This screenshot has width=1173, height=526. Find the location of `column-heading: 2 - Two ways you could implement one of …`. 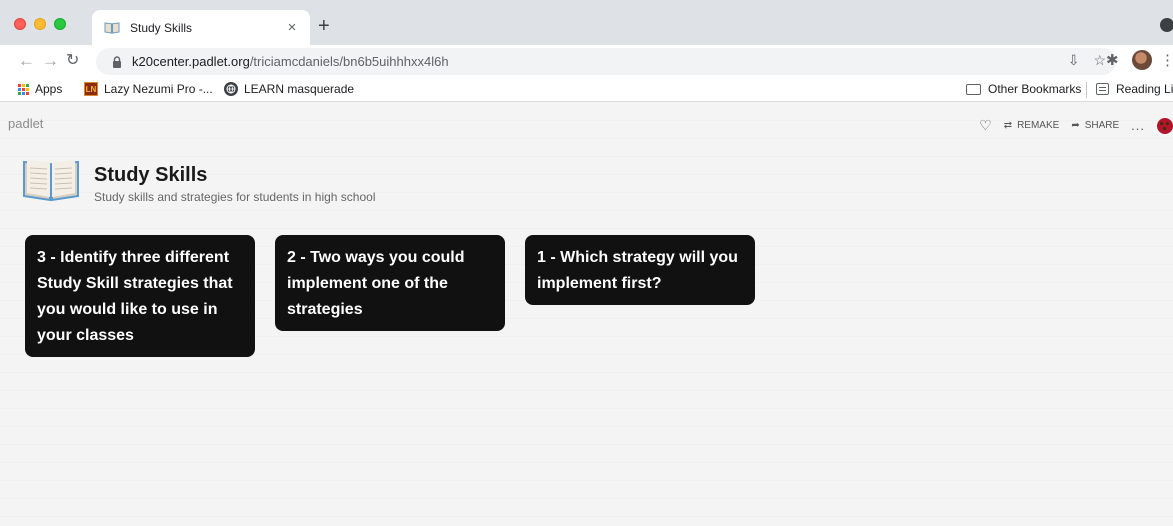

column-heading: 2 - Two ways you could implement one of … is located at coordinates (390, 283).